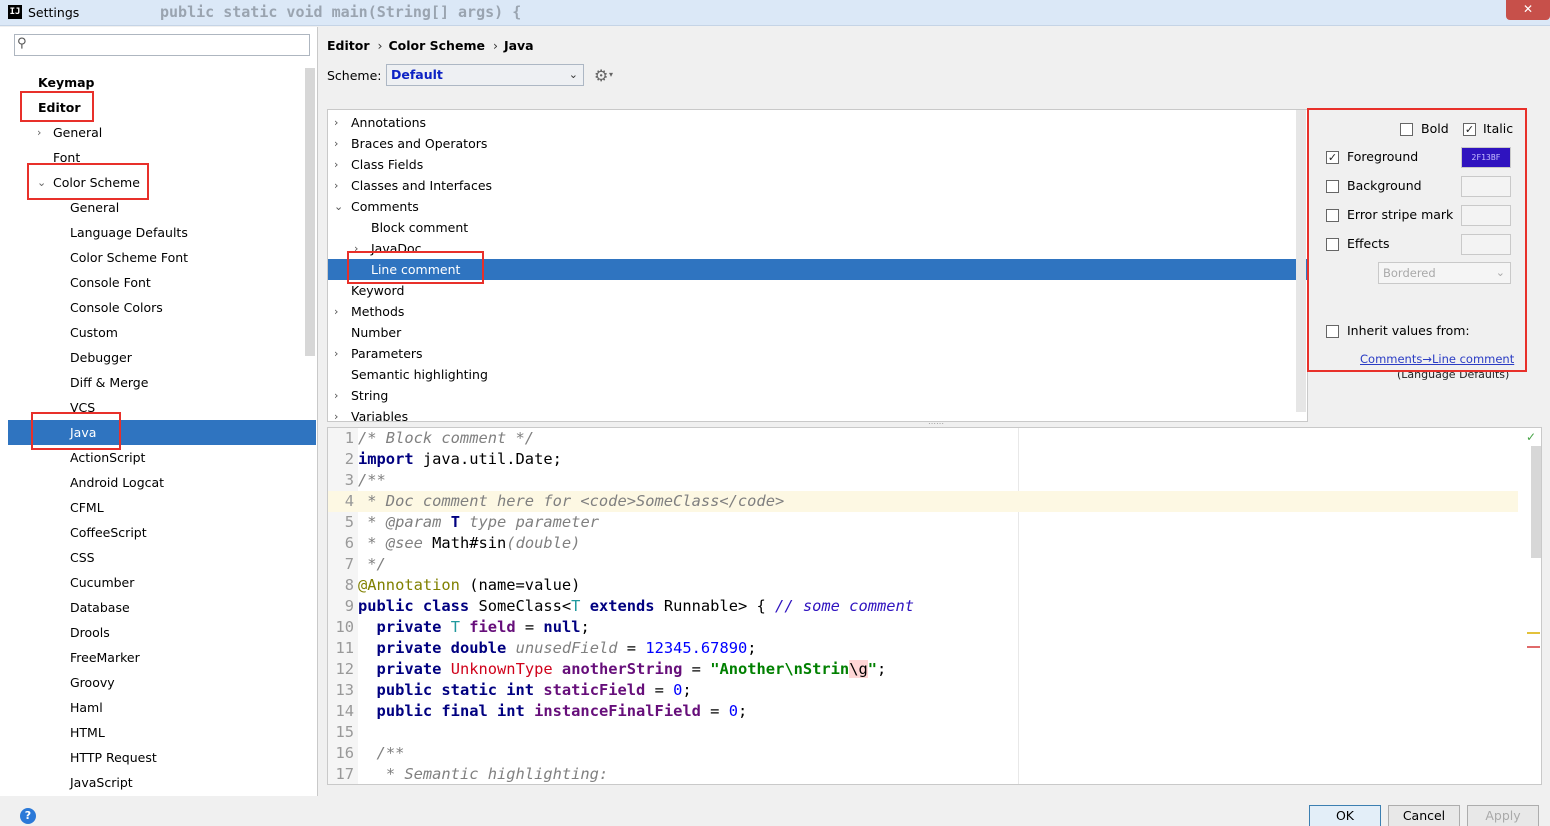 The image size is (1550, 826). Describe the element at coordinates (162, 607) in the screenshot. I see `sidebar-item: Database` at that location.